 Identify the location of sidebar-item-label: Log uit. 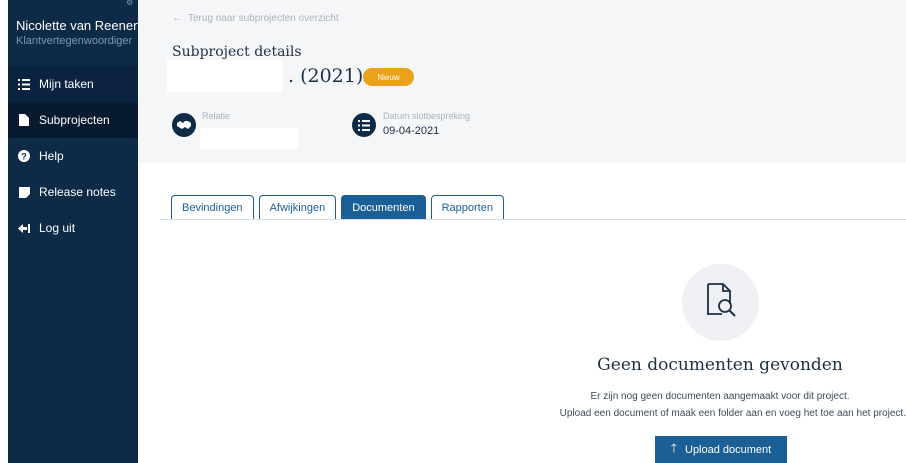
(57, 228).